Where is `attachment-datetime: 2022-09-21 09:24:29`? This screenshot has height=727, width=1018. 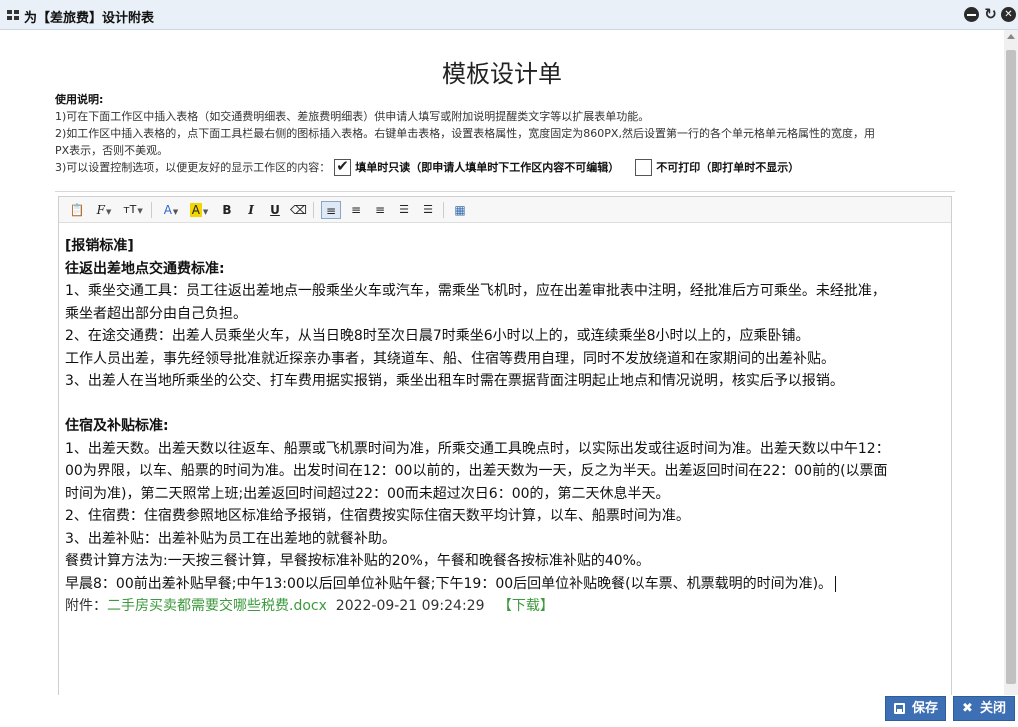
attachment-datetime: 2022-09-21 09:24:29 is located at coordinates (410, 606).